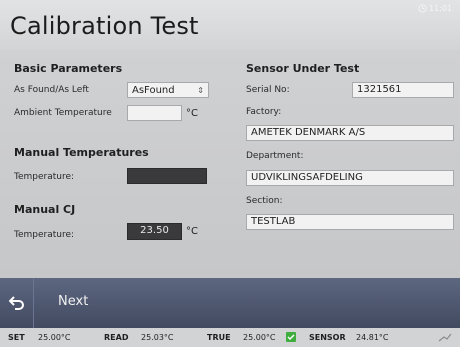  I want to click on factory-input: AMETEK DENMARK A/S, so click(350, 133).